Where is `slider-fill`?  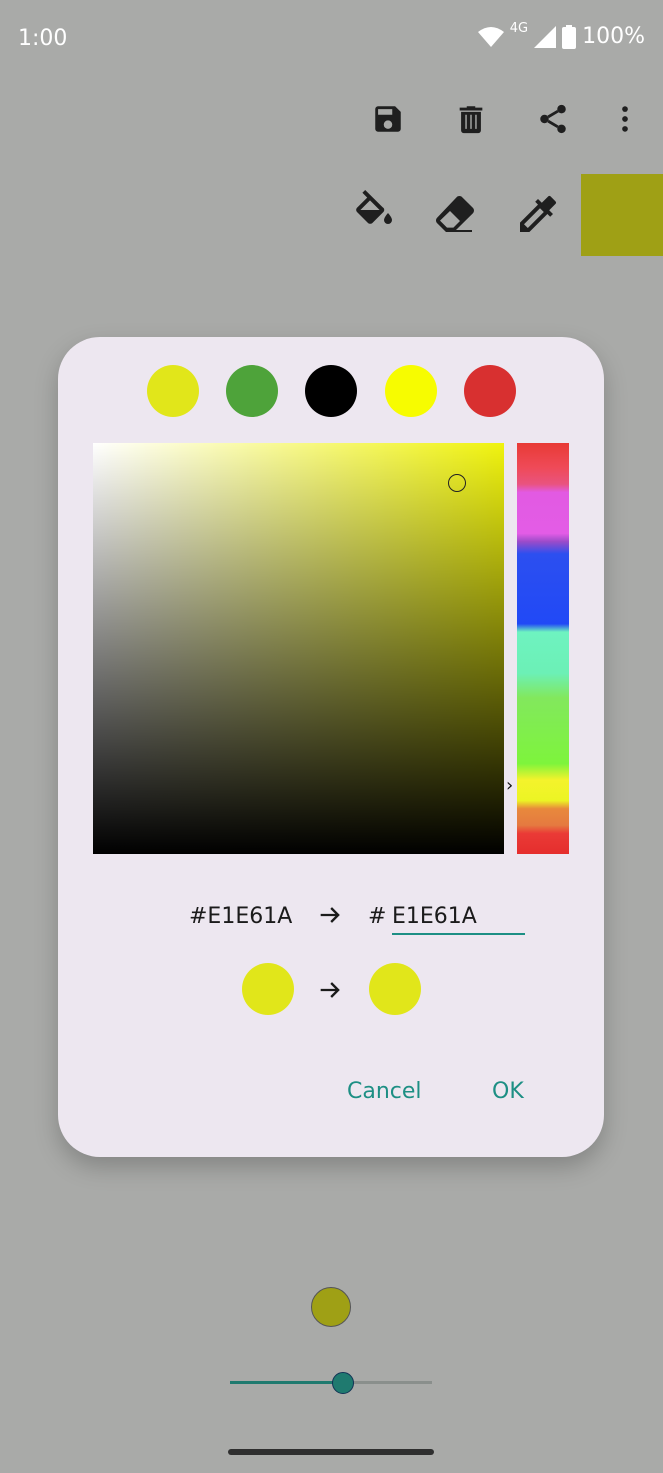
slider-fill is located at coordinates (287, 1382).